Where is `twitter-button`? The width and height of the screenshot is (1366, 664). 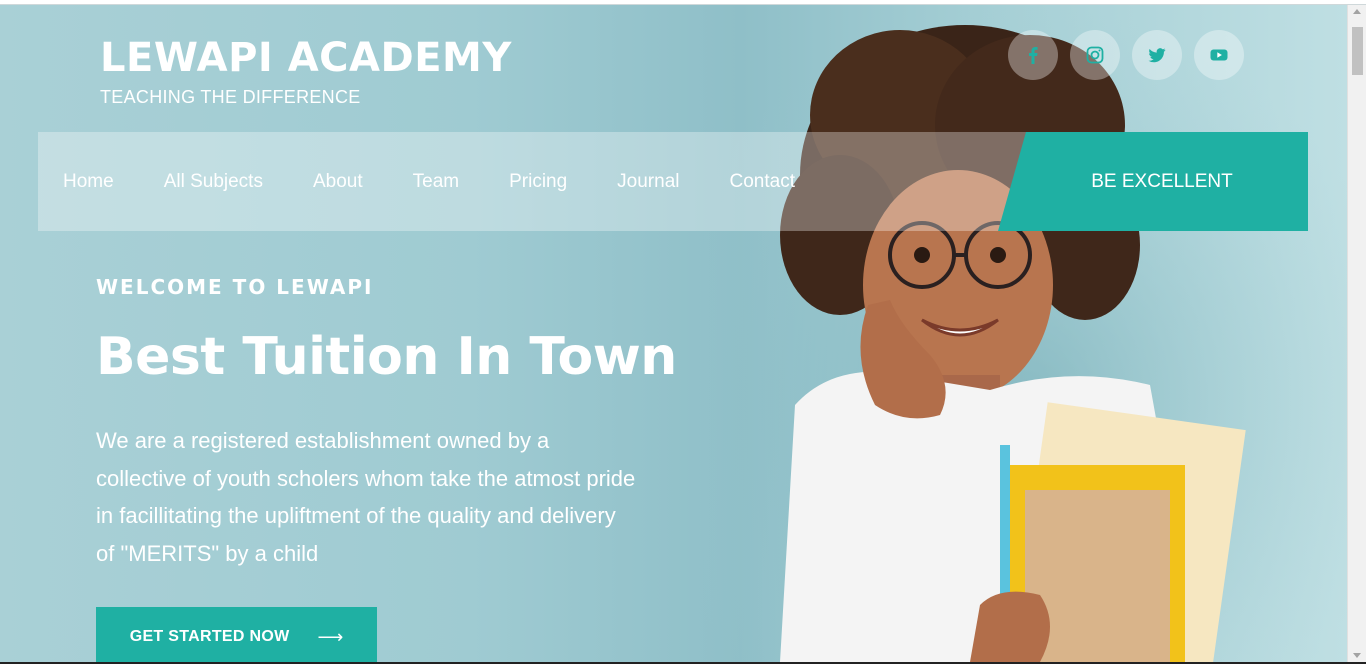
twitter-button is located at coordinates (1157, 55).